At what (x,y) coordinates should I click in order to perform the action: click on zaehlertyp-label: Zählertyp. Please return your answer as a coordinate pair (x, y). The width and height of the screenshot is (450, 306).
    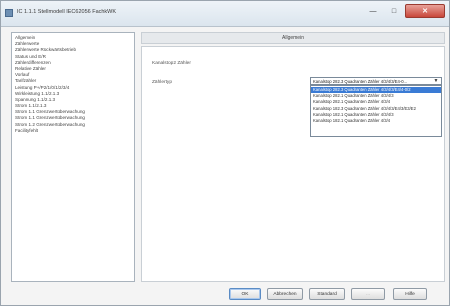
    Looking at the image, I should click on (162, 82).